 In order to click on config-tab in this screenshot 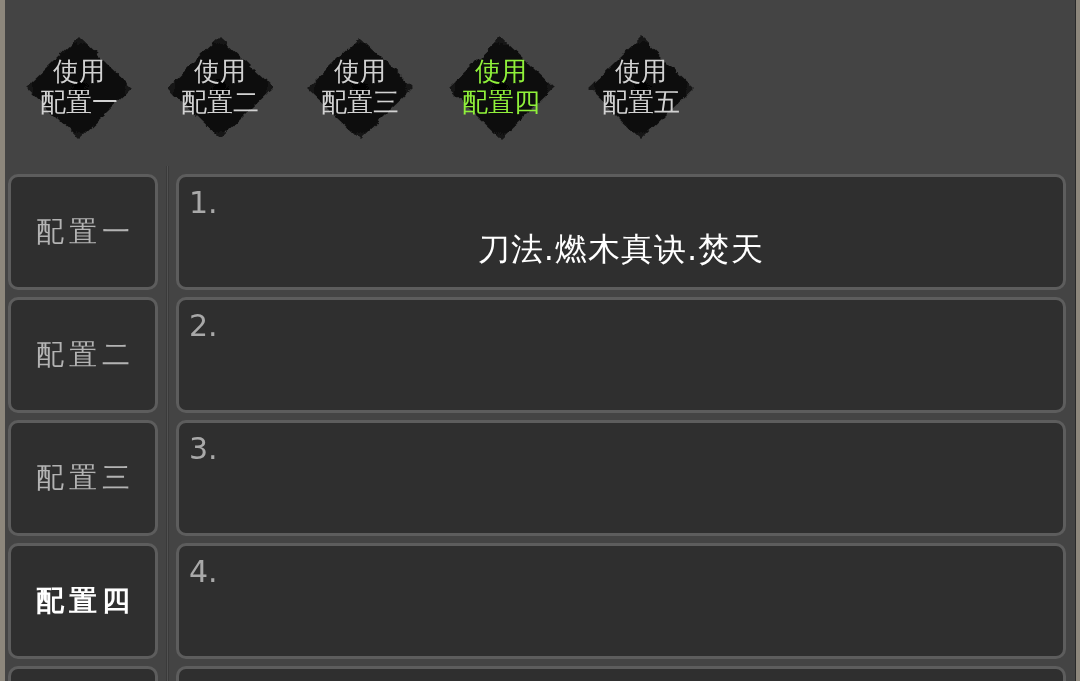, I will do `click(83, 673)`.